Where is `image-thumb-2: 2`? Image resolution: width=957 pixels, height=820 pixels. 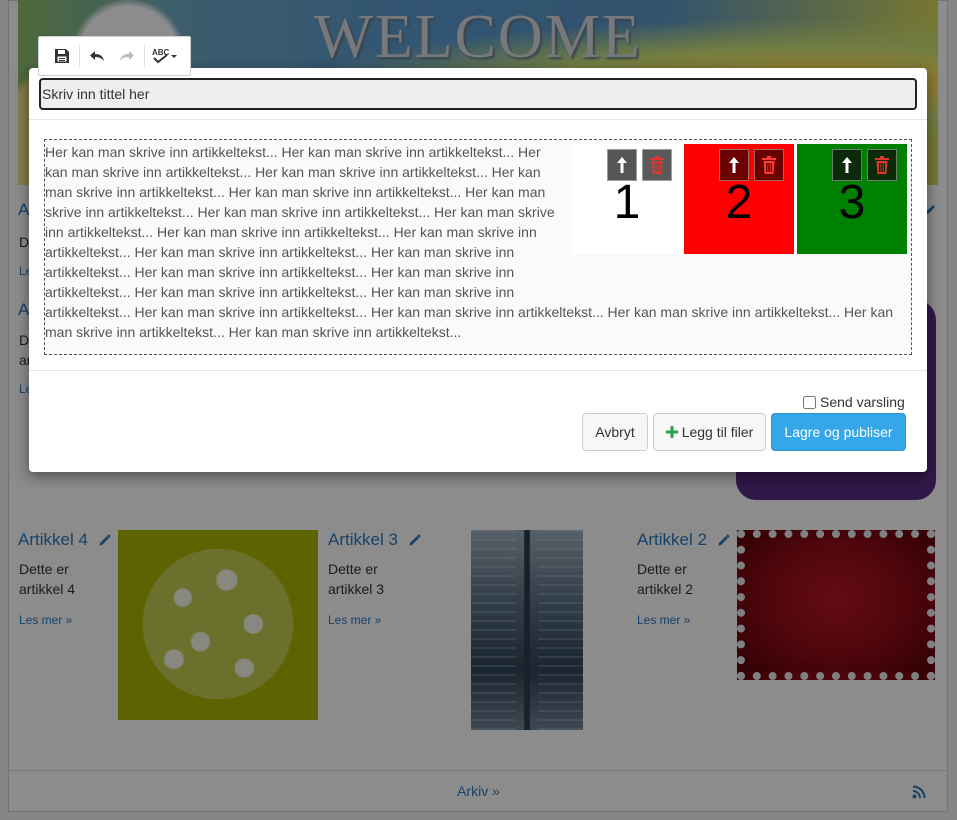 image-thumb-2: 2 is located at coordinates (739, 199).